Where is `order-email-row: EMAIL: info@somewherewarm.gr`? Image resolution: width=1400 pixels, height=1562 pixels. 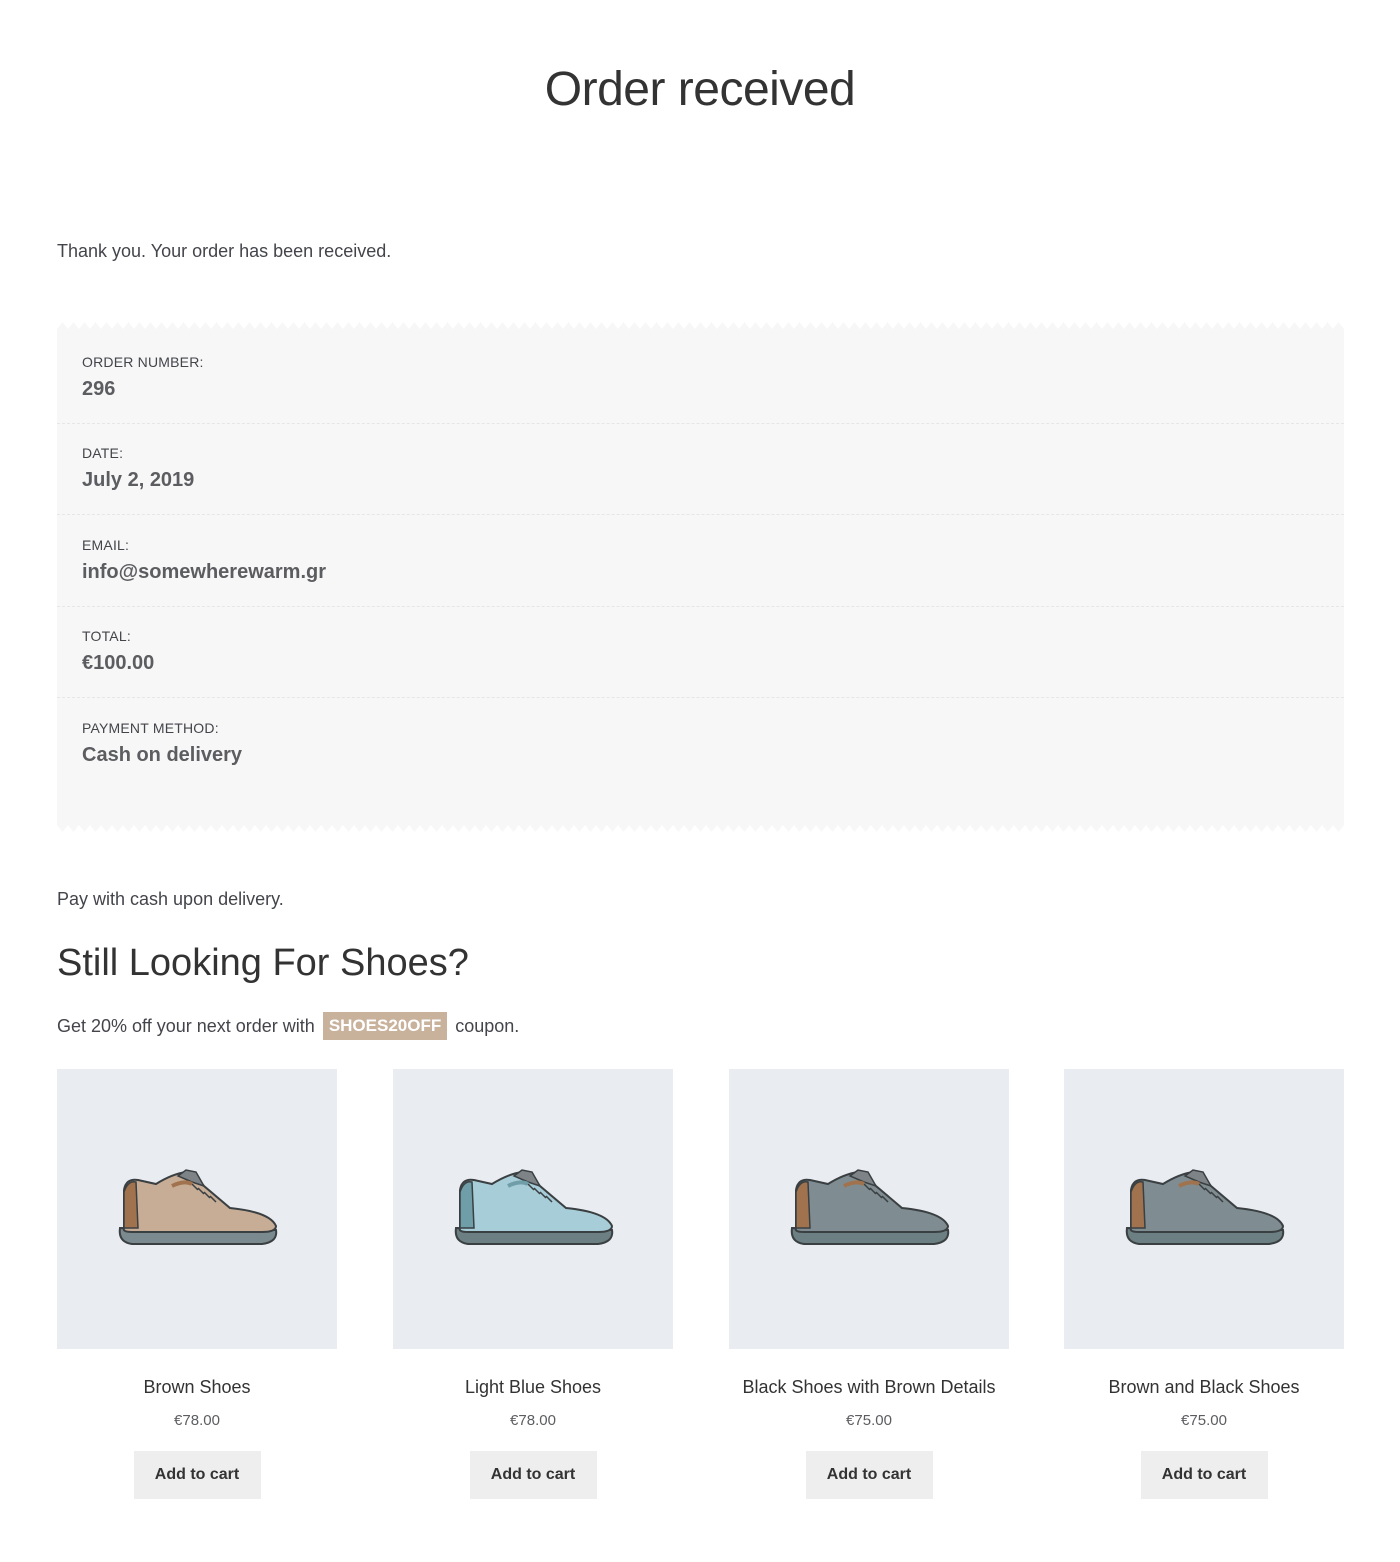
order-email-row: EMAIL: info@somewherewarm.gr is located at coordinates (700, 561).